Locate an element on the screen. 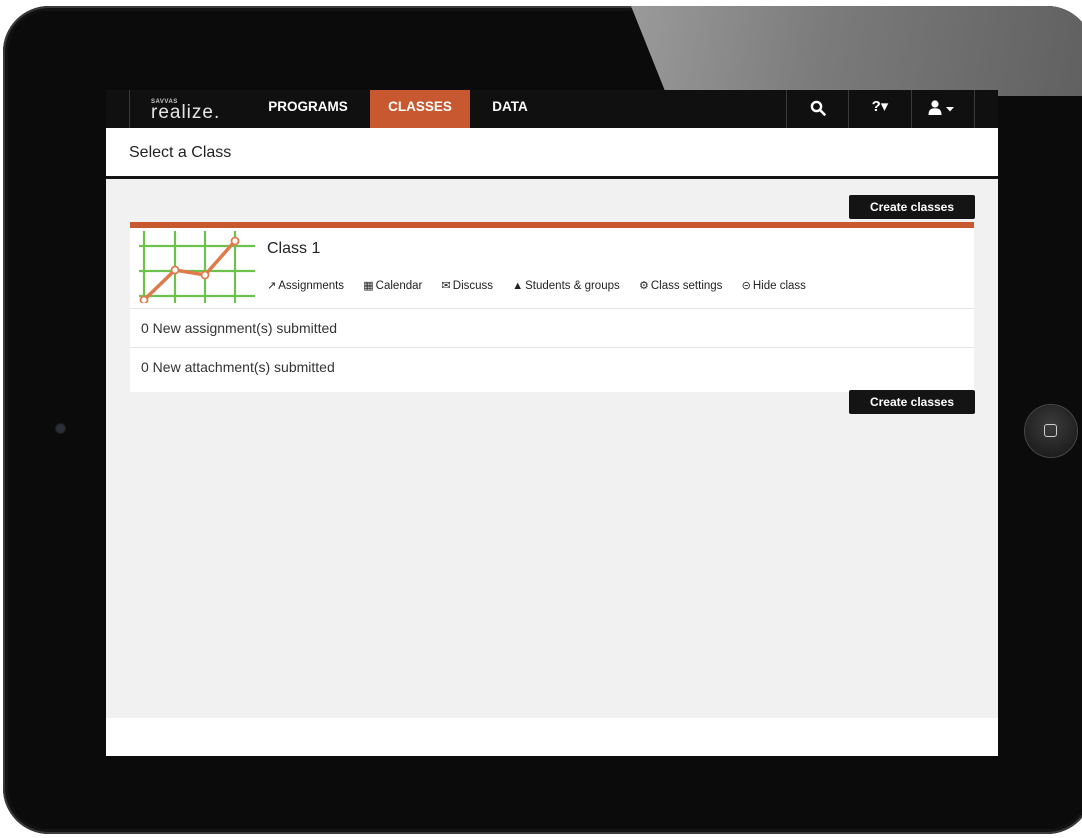 Image resolution: width=1082 pixels, height=838 pixels. calendar-label: Calendar is located at coordinates (399, 286).